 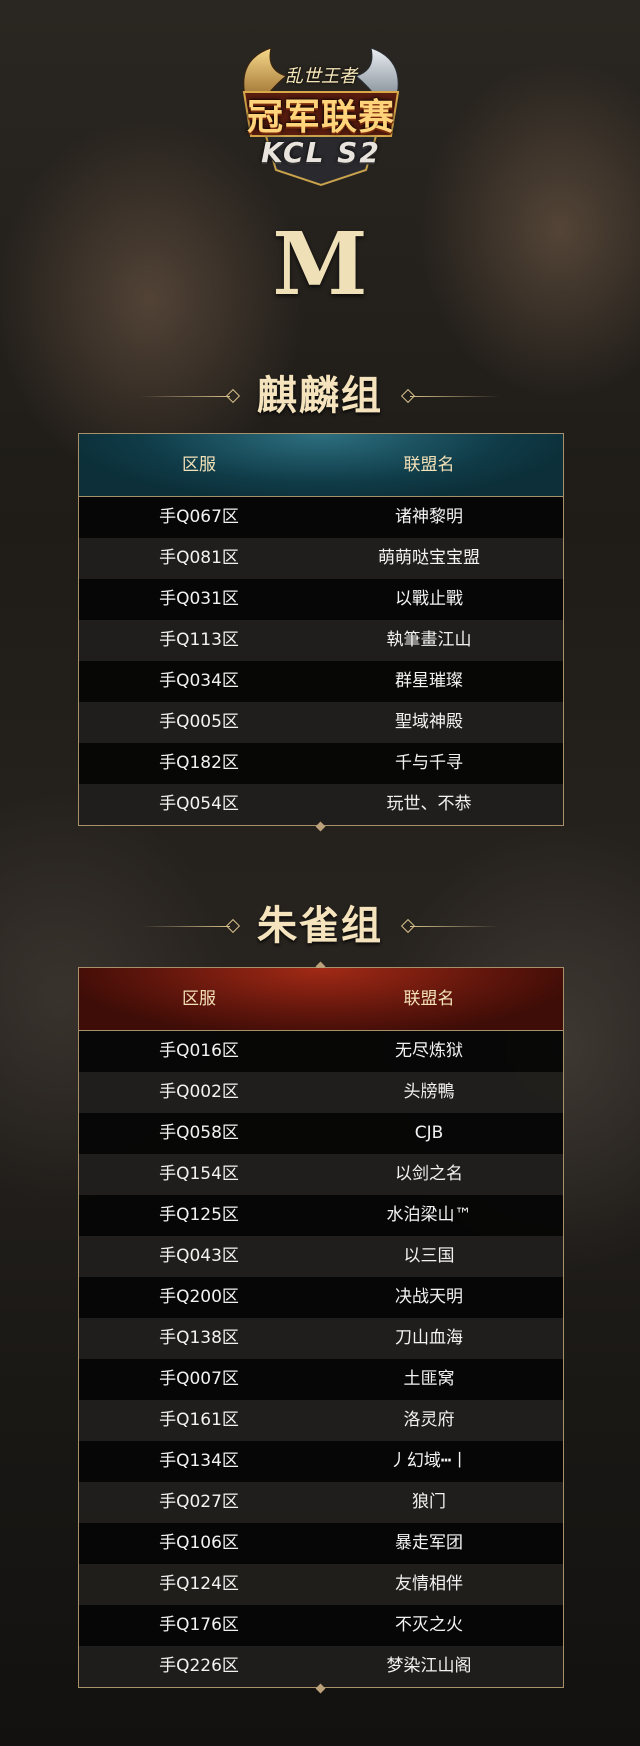 What do you see at coordinates (199, 722) in the screenshot?
I see `server-cell: 手Q005区` at bounding box center [199, 722].